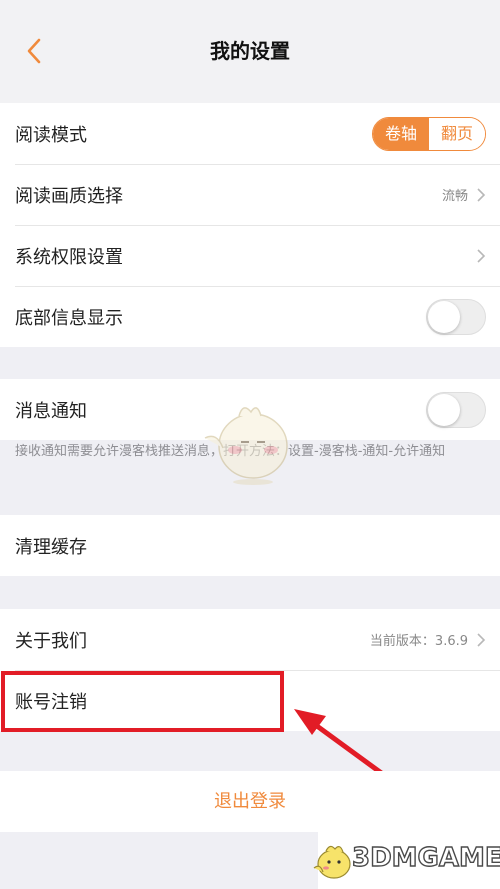  What do you see at coordinates (332, 862) in the screenshot?
I see `watermark-logo-icon` at bounding box center [332, 862].